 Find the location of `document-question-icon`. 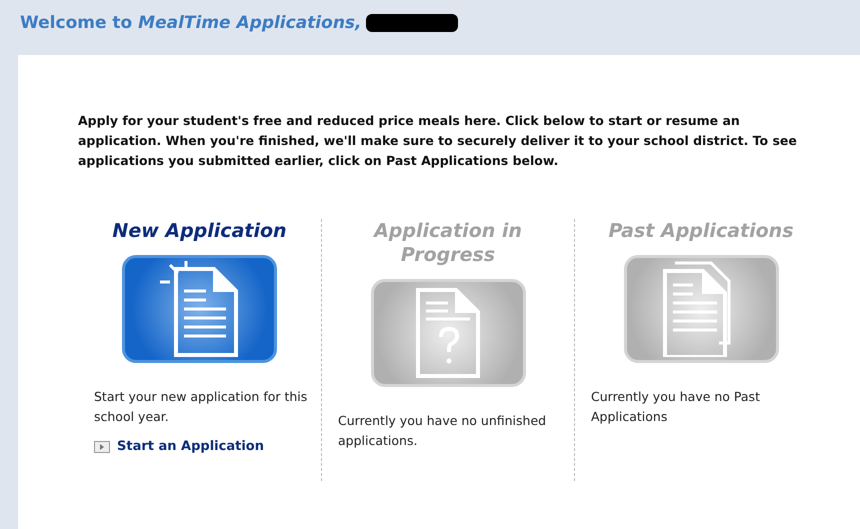

document-question-icon is located at coordinates (448, 333).